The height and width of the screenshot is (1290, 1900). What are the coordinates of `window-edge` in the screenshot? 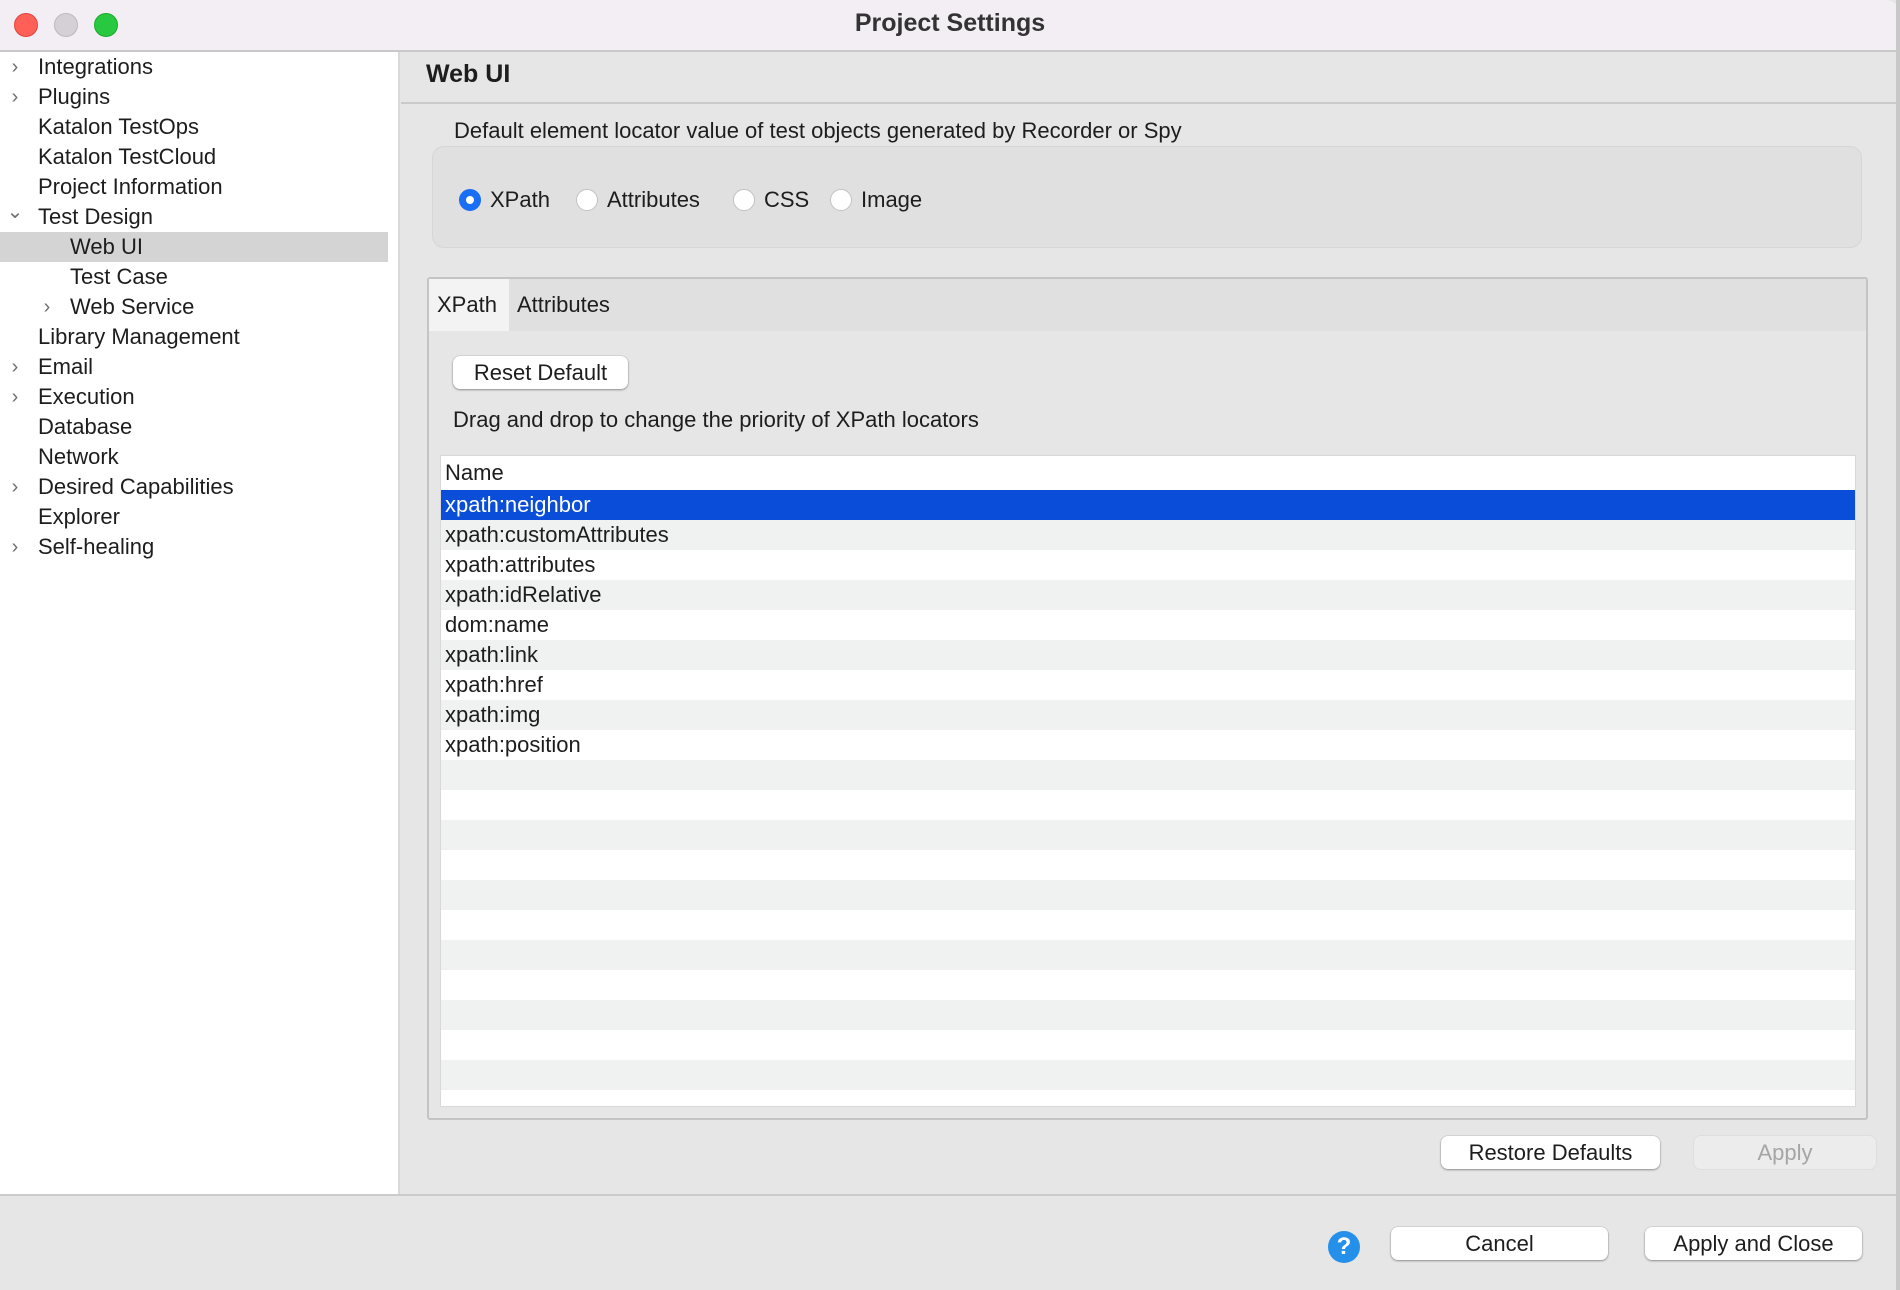 It's located at (1898, 645).